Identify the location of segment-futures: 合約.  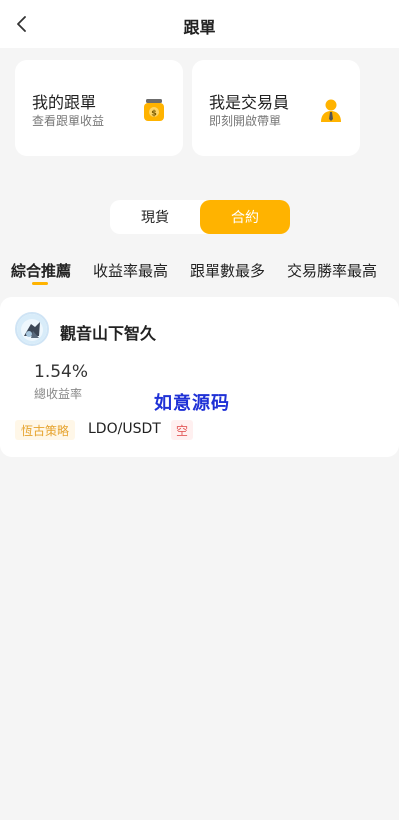
(245, 217).